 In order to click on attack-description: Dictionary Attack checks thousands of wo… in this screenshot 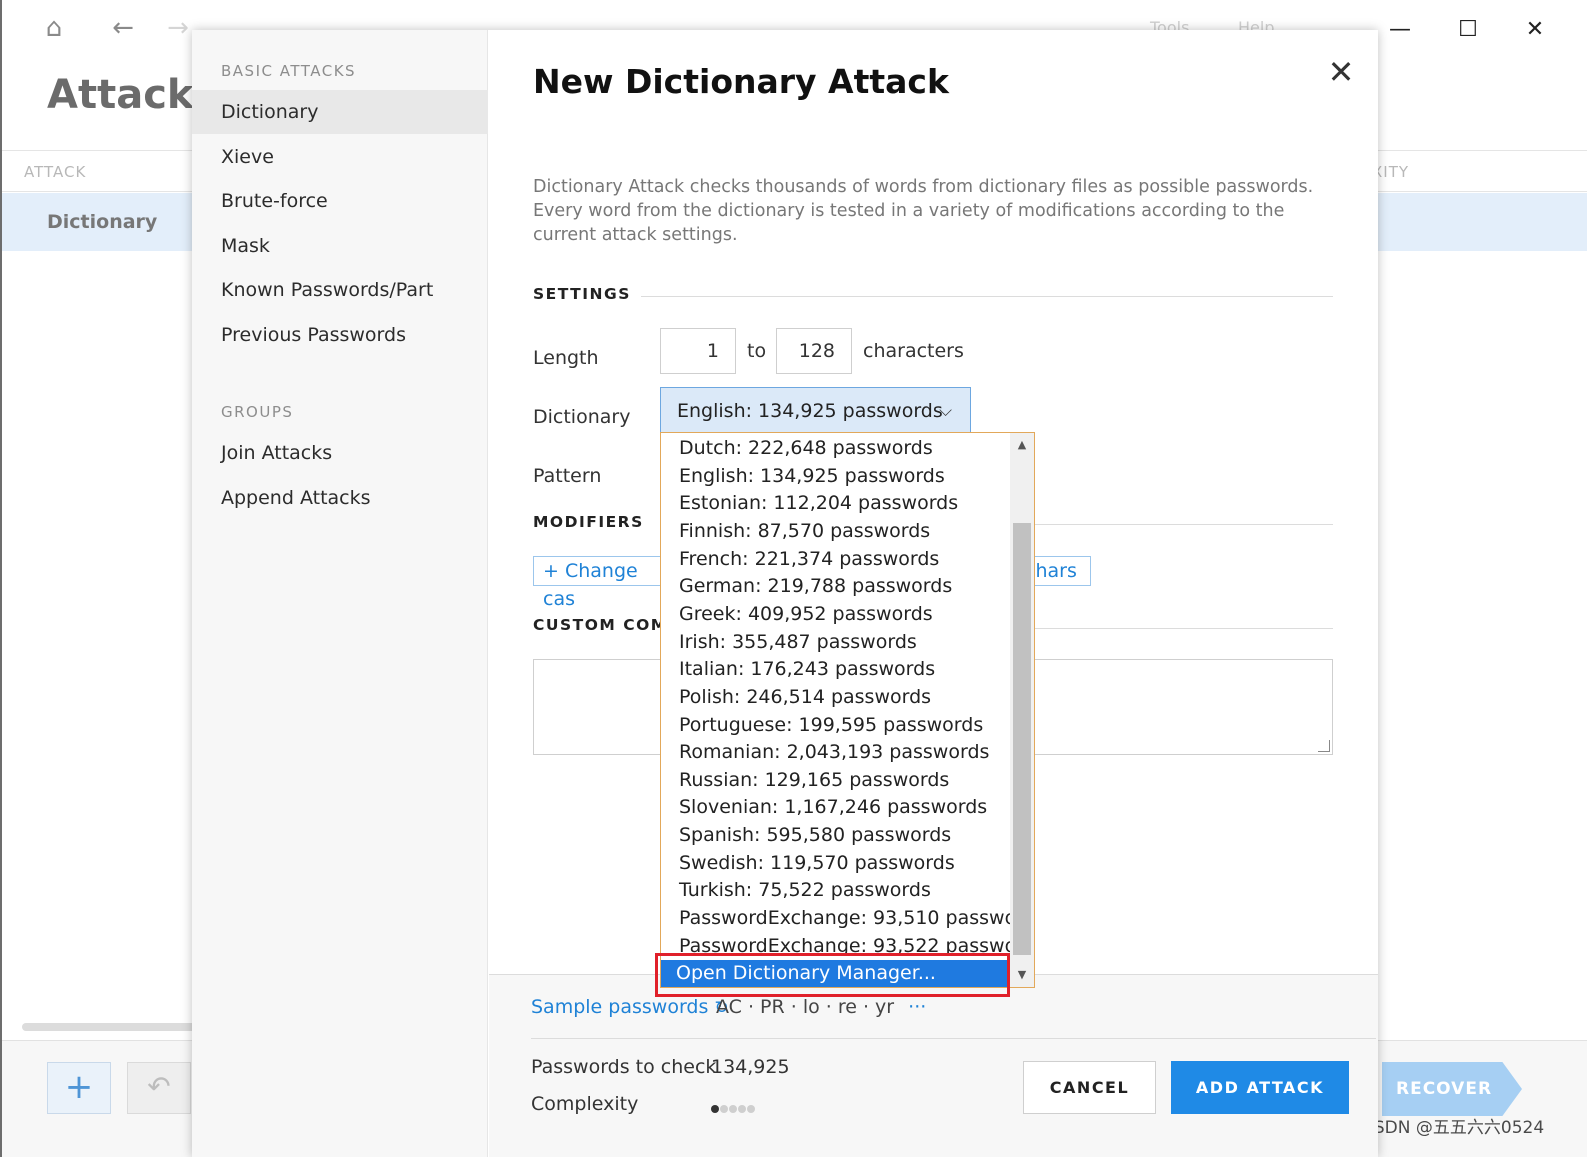, I will do `click(923, 211)`.